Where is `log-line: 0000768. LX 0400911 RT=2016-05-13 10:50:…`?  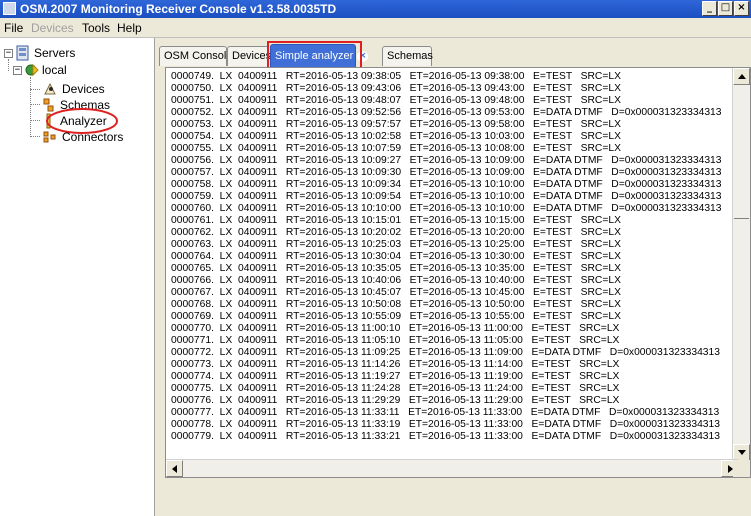 log-line: 0000768. LX 0400911 RT=2016-05-13 10:50:… is located at coordinates (452, 305).